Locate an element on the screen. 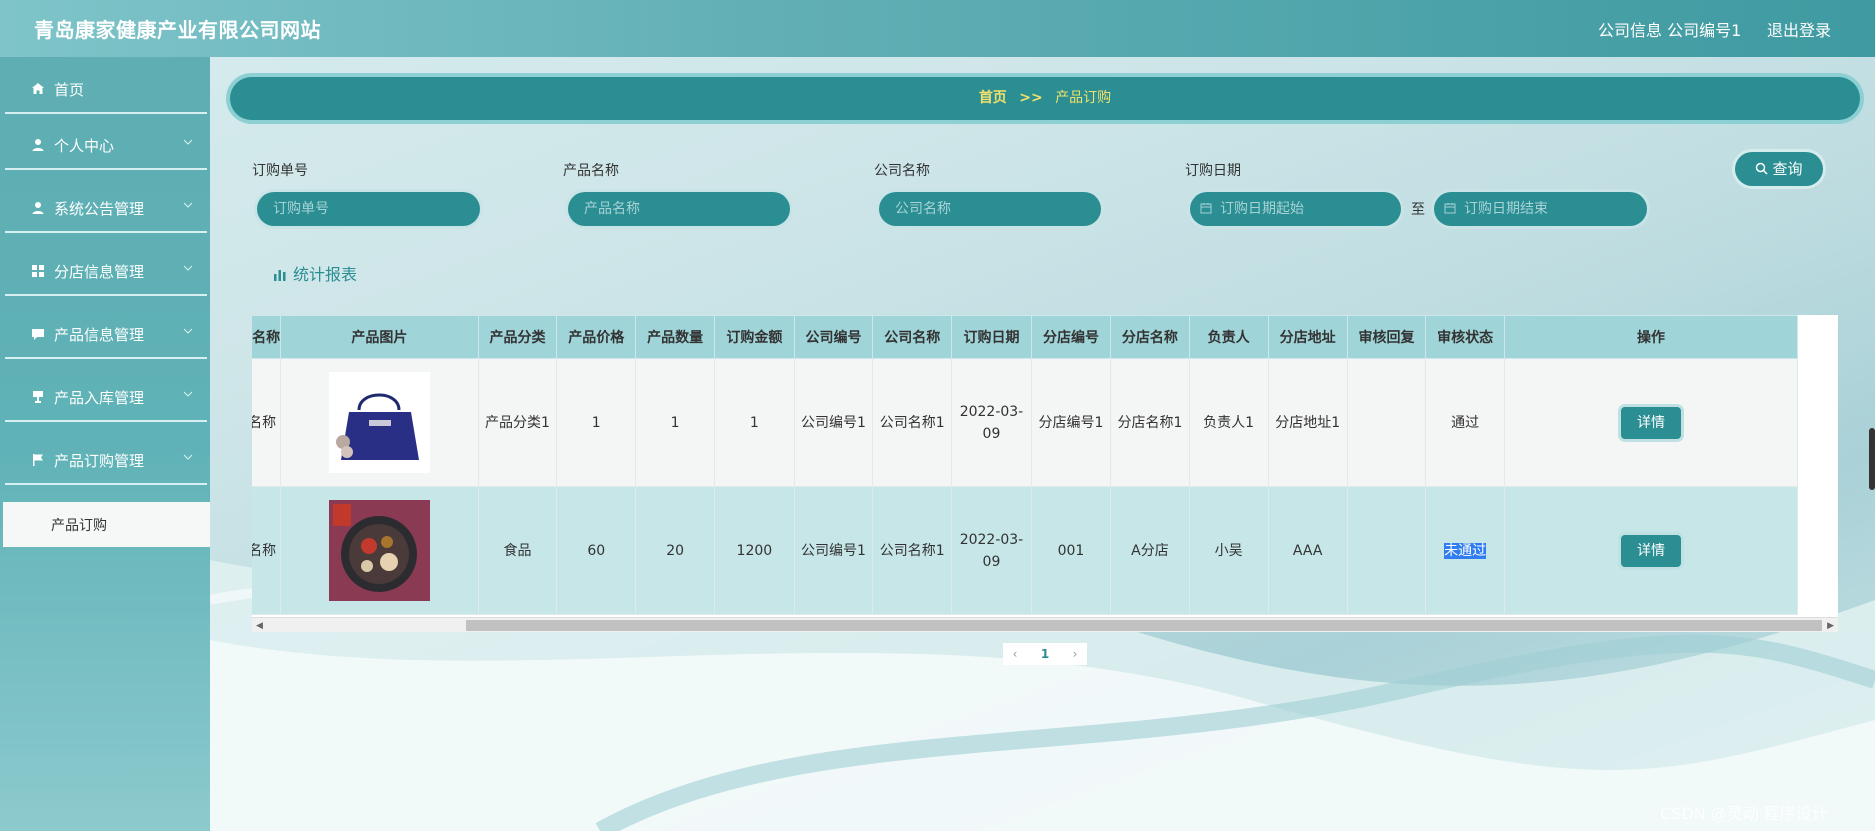 The width and height of the screenshot is (1875, 831). trophy-icon is located at coordinates (38, 397).